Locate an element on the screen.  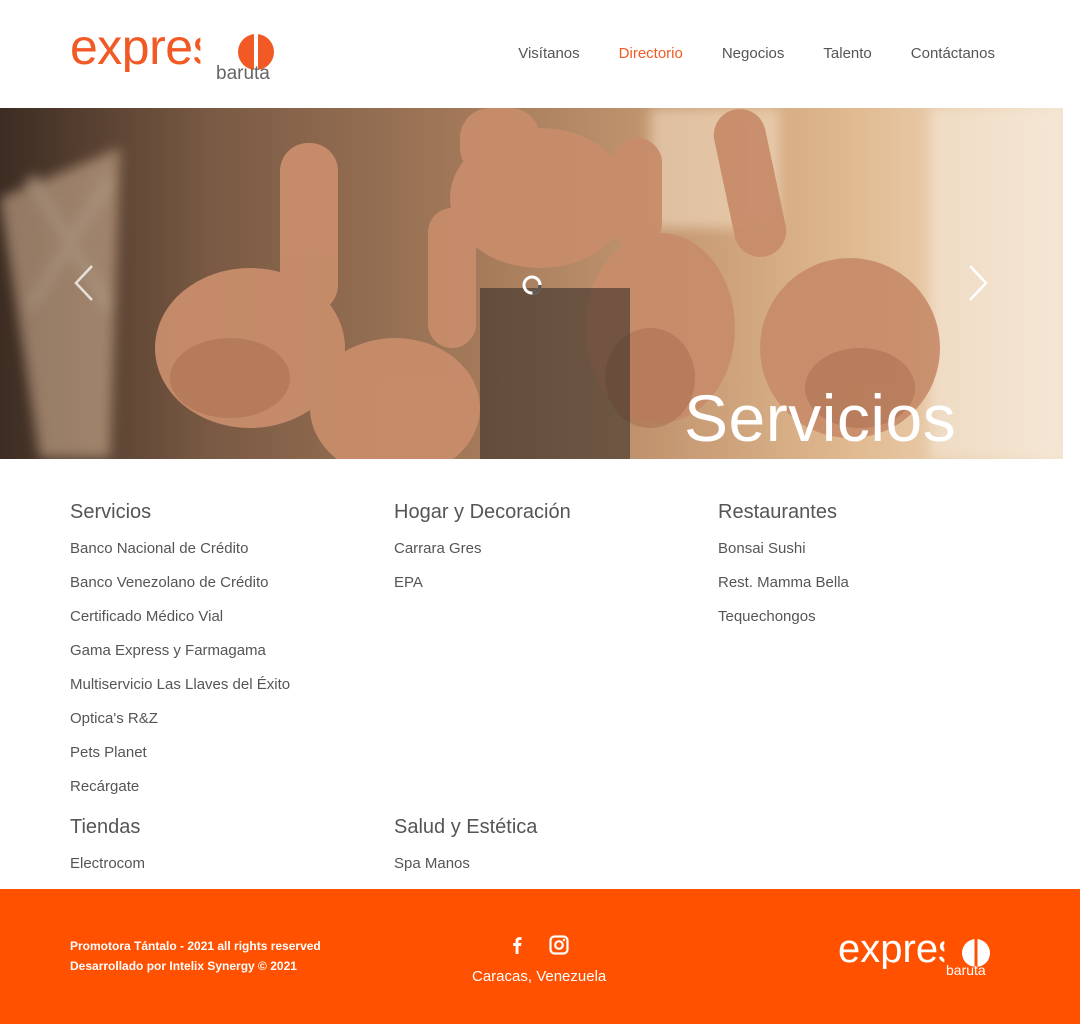
list-item: Spa Manos is located at coordinates (554, 864).